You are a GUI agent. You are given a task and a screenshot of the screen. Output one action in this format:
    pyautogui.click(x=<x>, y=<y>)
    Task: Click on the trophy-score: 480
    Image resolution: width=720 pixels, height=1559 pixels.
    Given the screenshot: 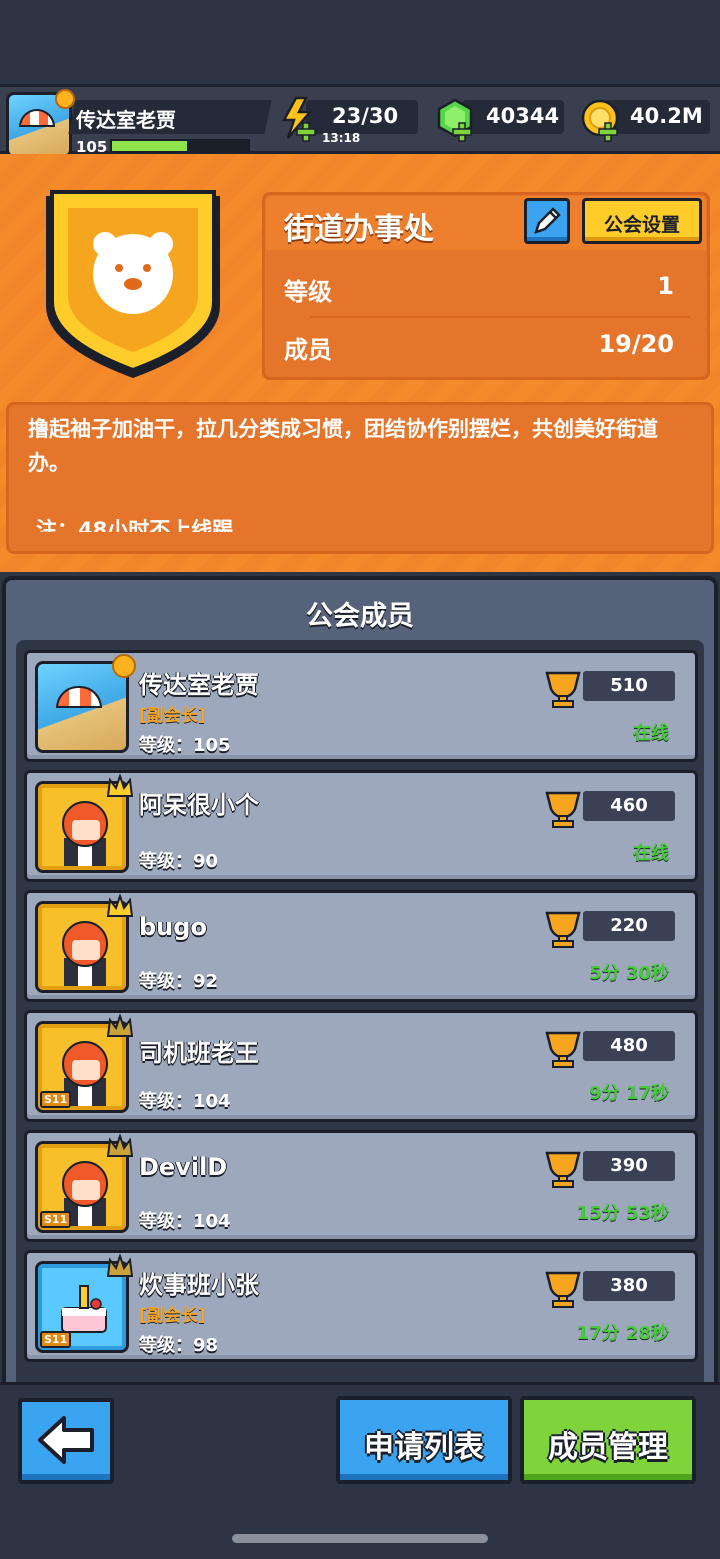 What is the action you would take?
    pyautogui.click(x=629, y=1046)
    